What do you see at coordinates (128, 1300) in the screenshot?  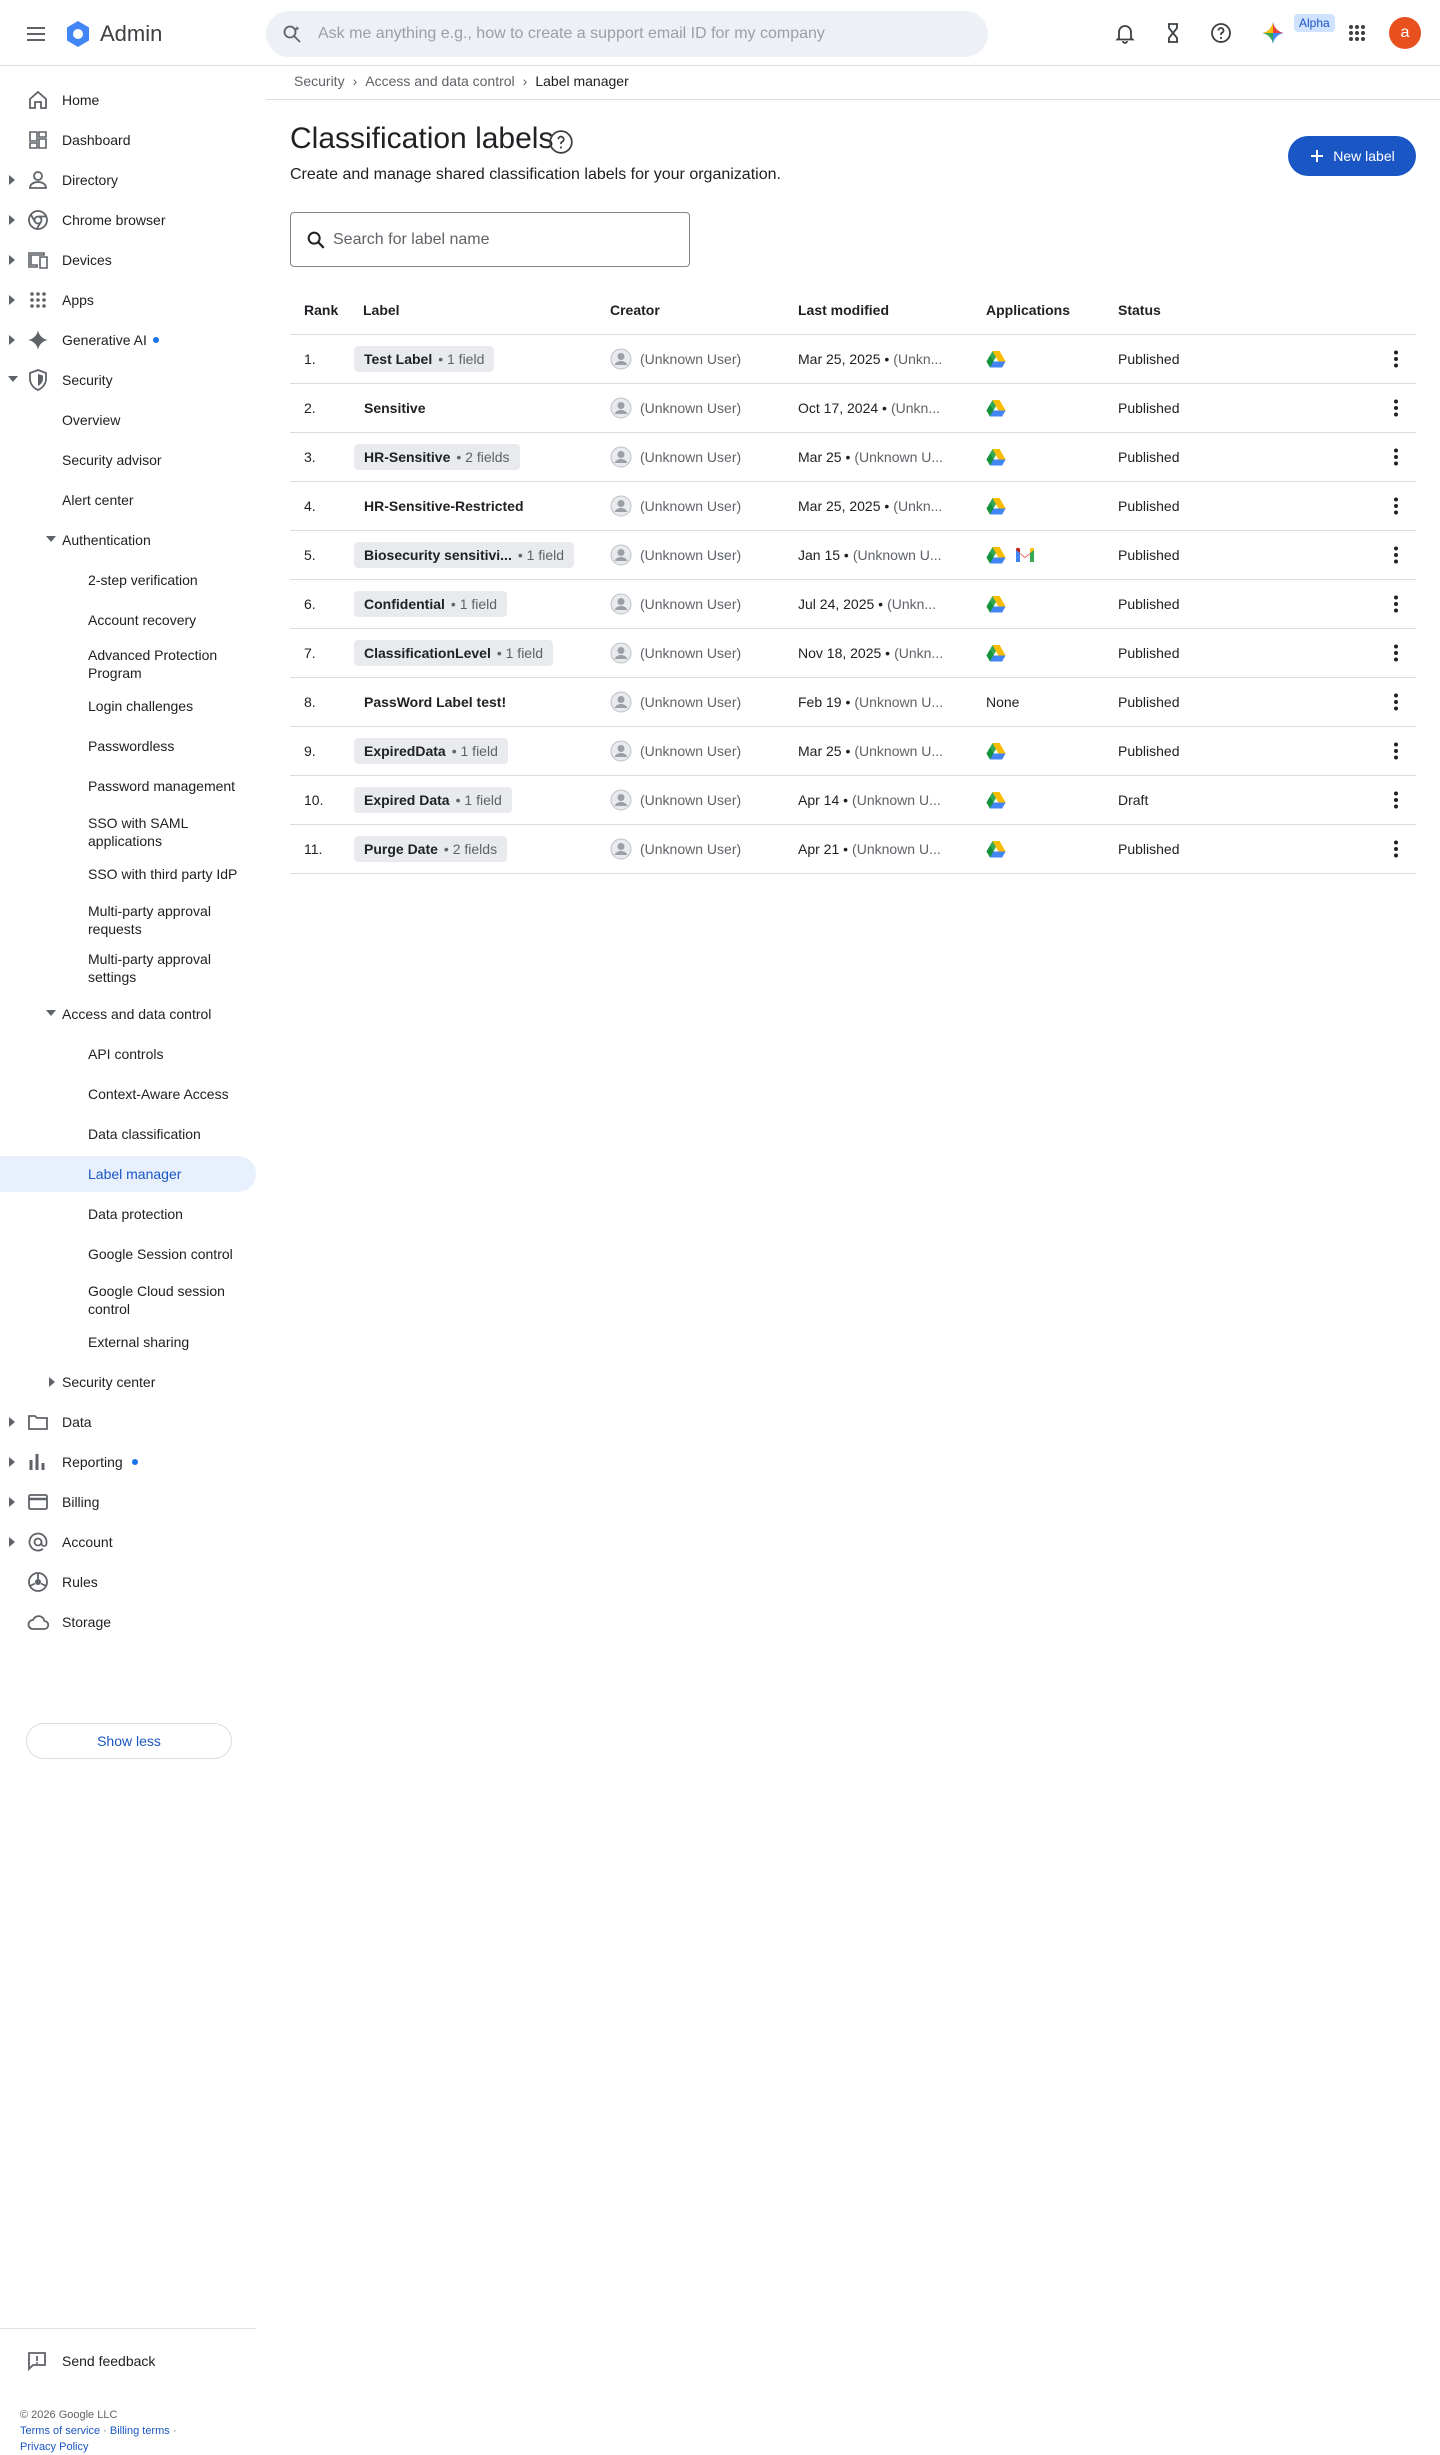 I see `sidebar-item-google-cloud-session-control: Google Cloud session control` at bounding box center [128, 1300].